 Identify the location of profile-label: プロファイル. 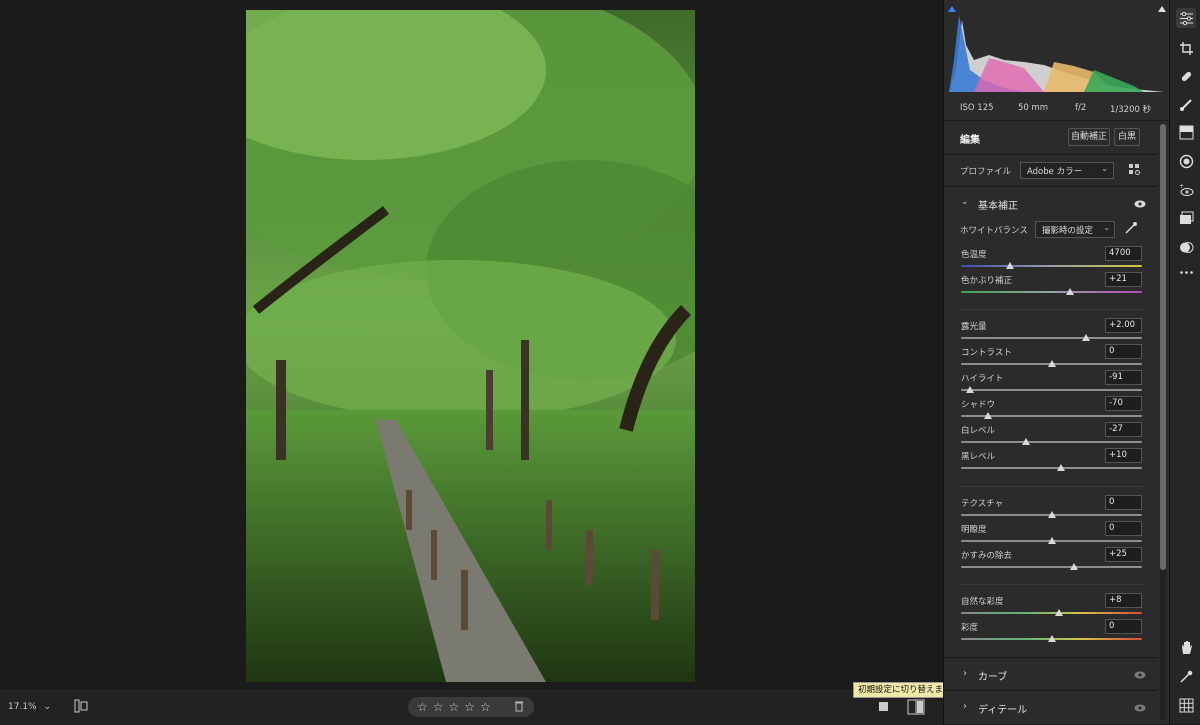
(986, 172).